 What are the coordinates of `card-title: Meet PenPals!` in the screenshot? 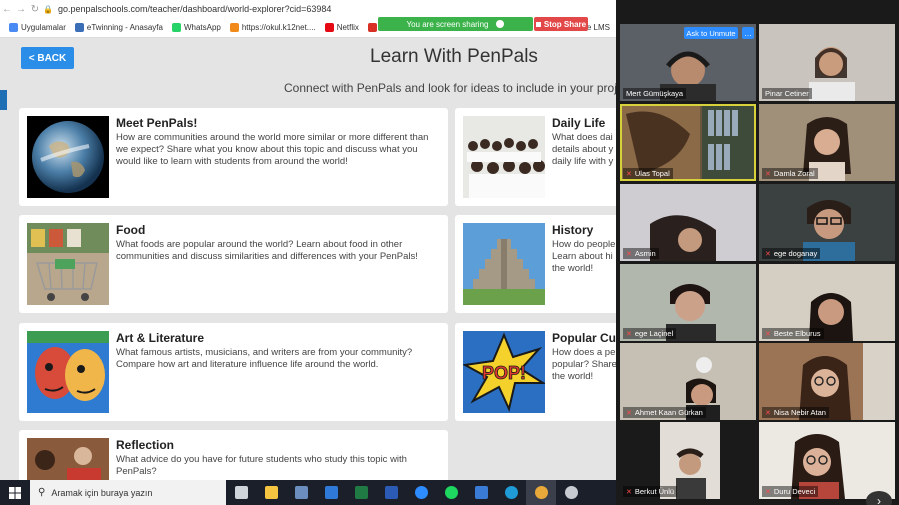 It's located at (157, 123).